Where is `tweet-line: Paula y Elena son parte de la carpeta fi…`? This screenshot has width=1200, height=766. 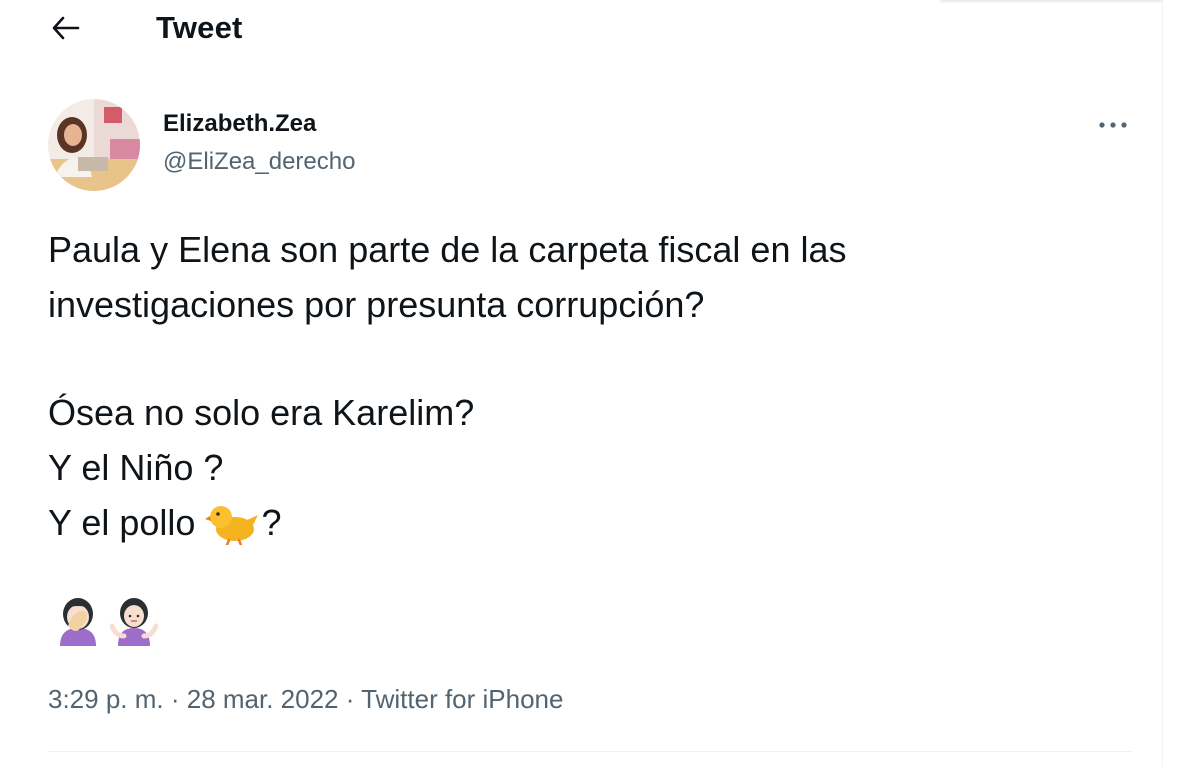
tweet-line: Paula y Elena son parte de la carpeta fi… is located at coordinates (447, 249).